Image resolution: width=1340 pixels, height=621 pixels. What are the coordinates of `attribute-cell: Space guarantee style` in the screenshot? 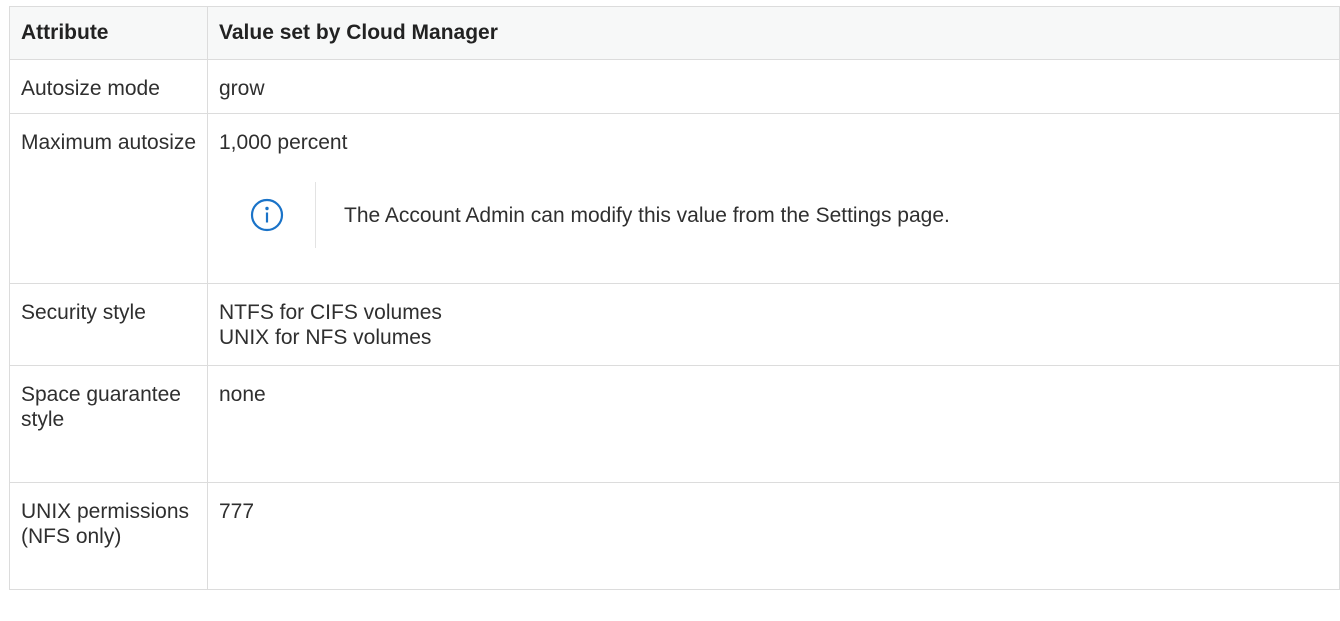 It's located at (108, 424).